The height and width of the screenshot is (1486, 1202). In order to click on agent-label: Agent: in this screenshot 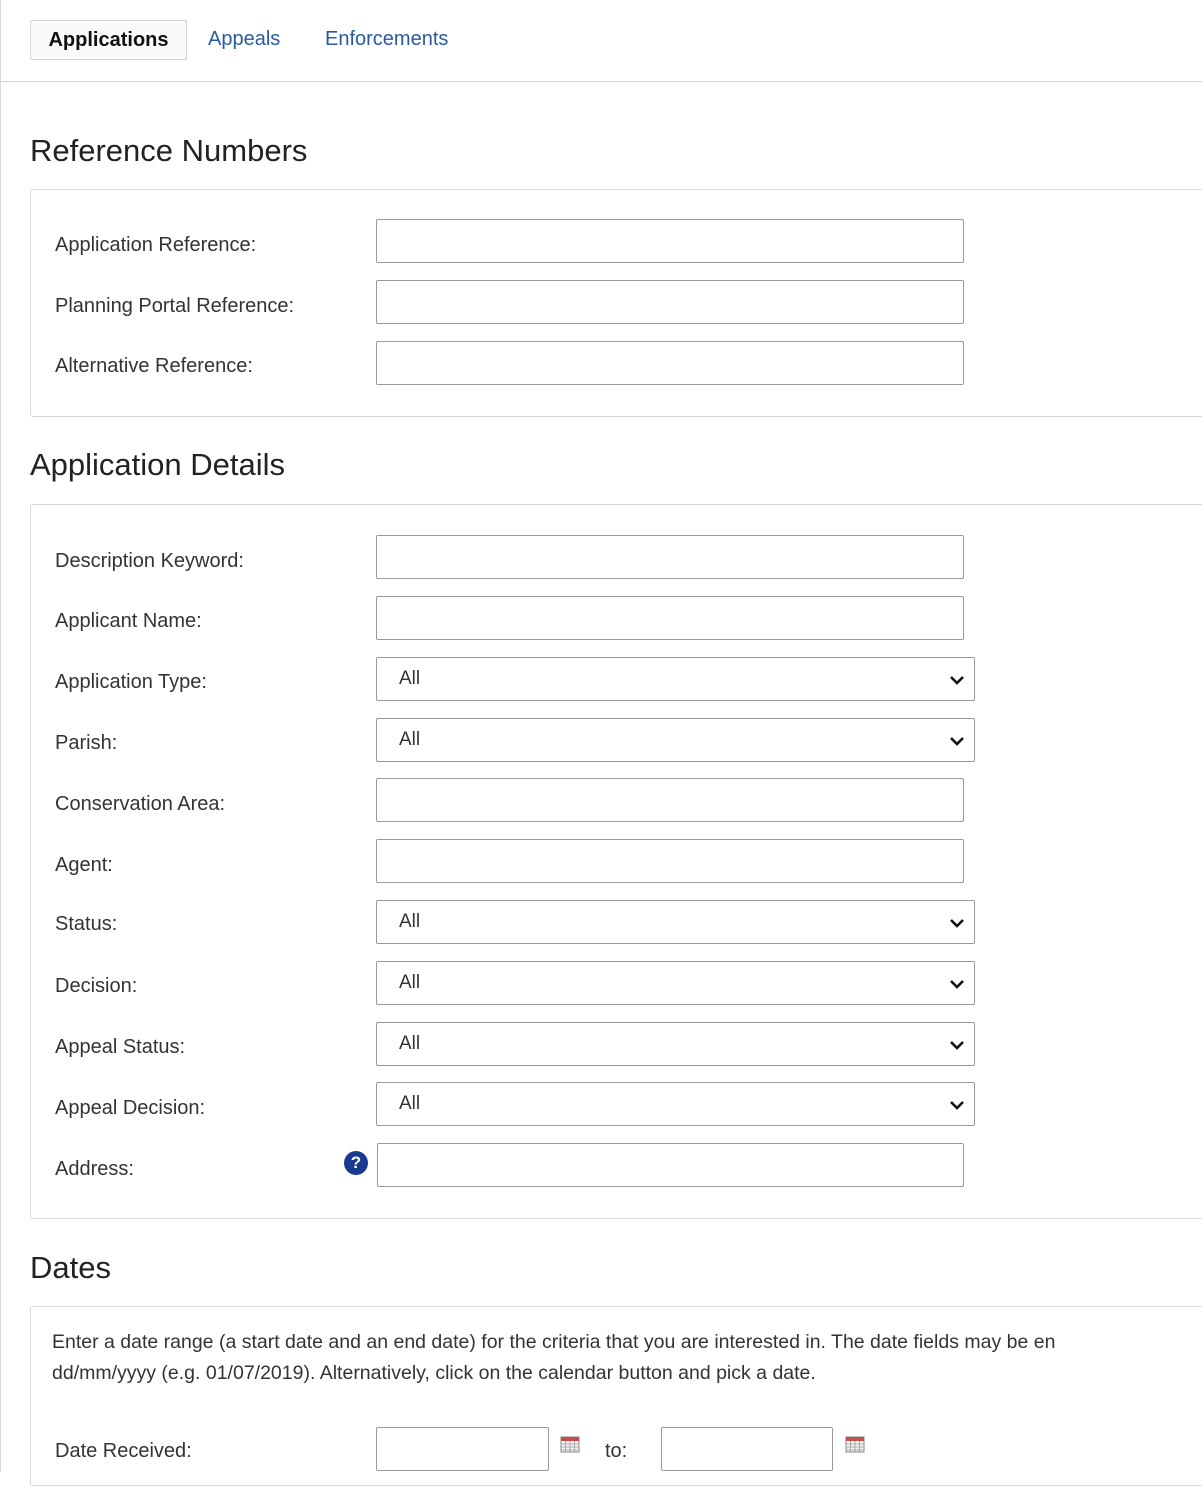, I will do `click(84, 865)`.